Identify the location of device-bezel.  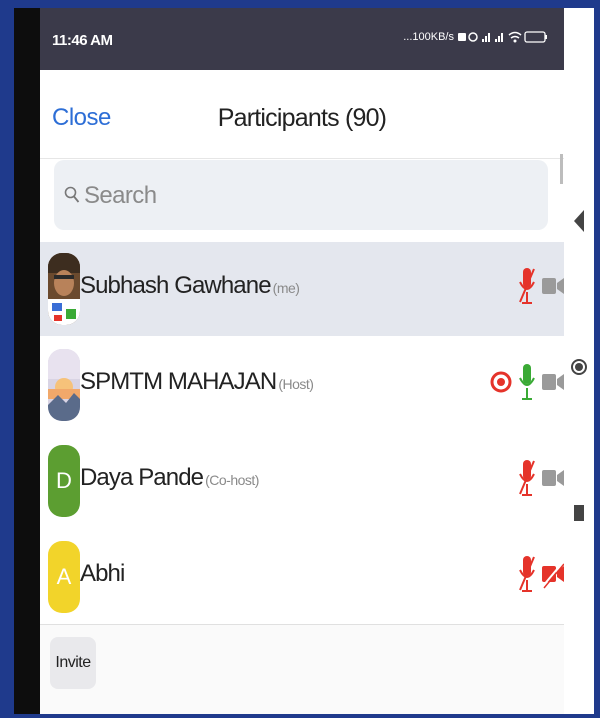
(27, 361).